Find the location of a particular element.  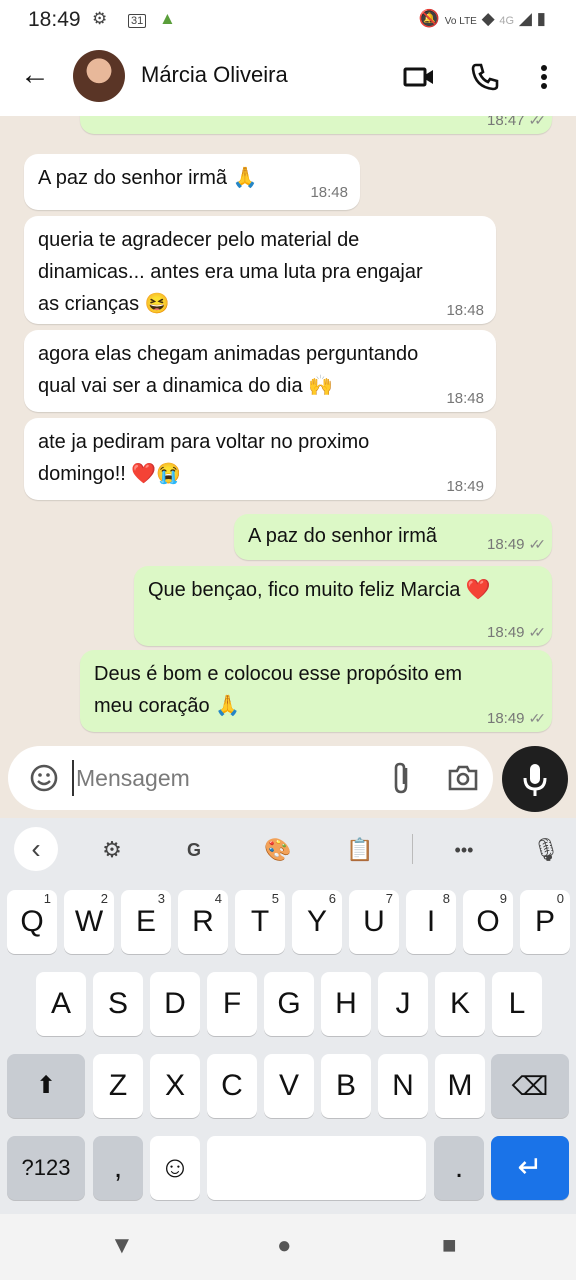

backspace-key: ⌫ is located at coordinates (530, 1086).